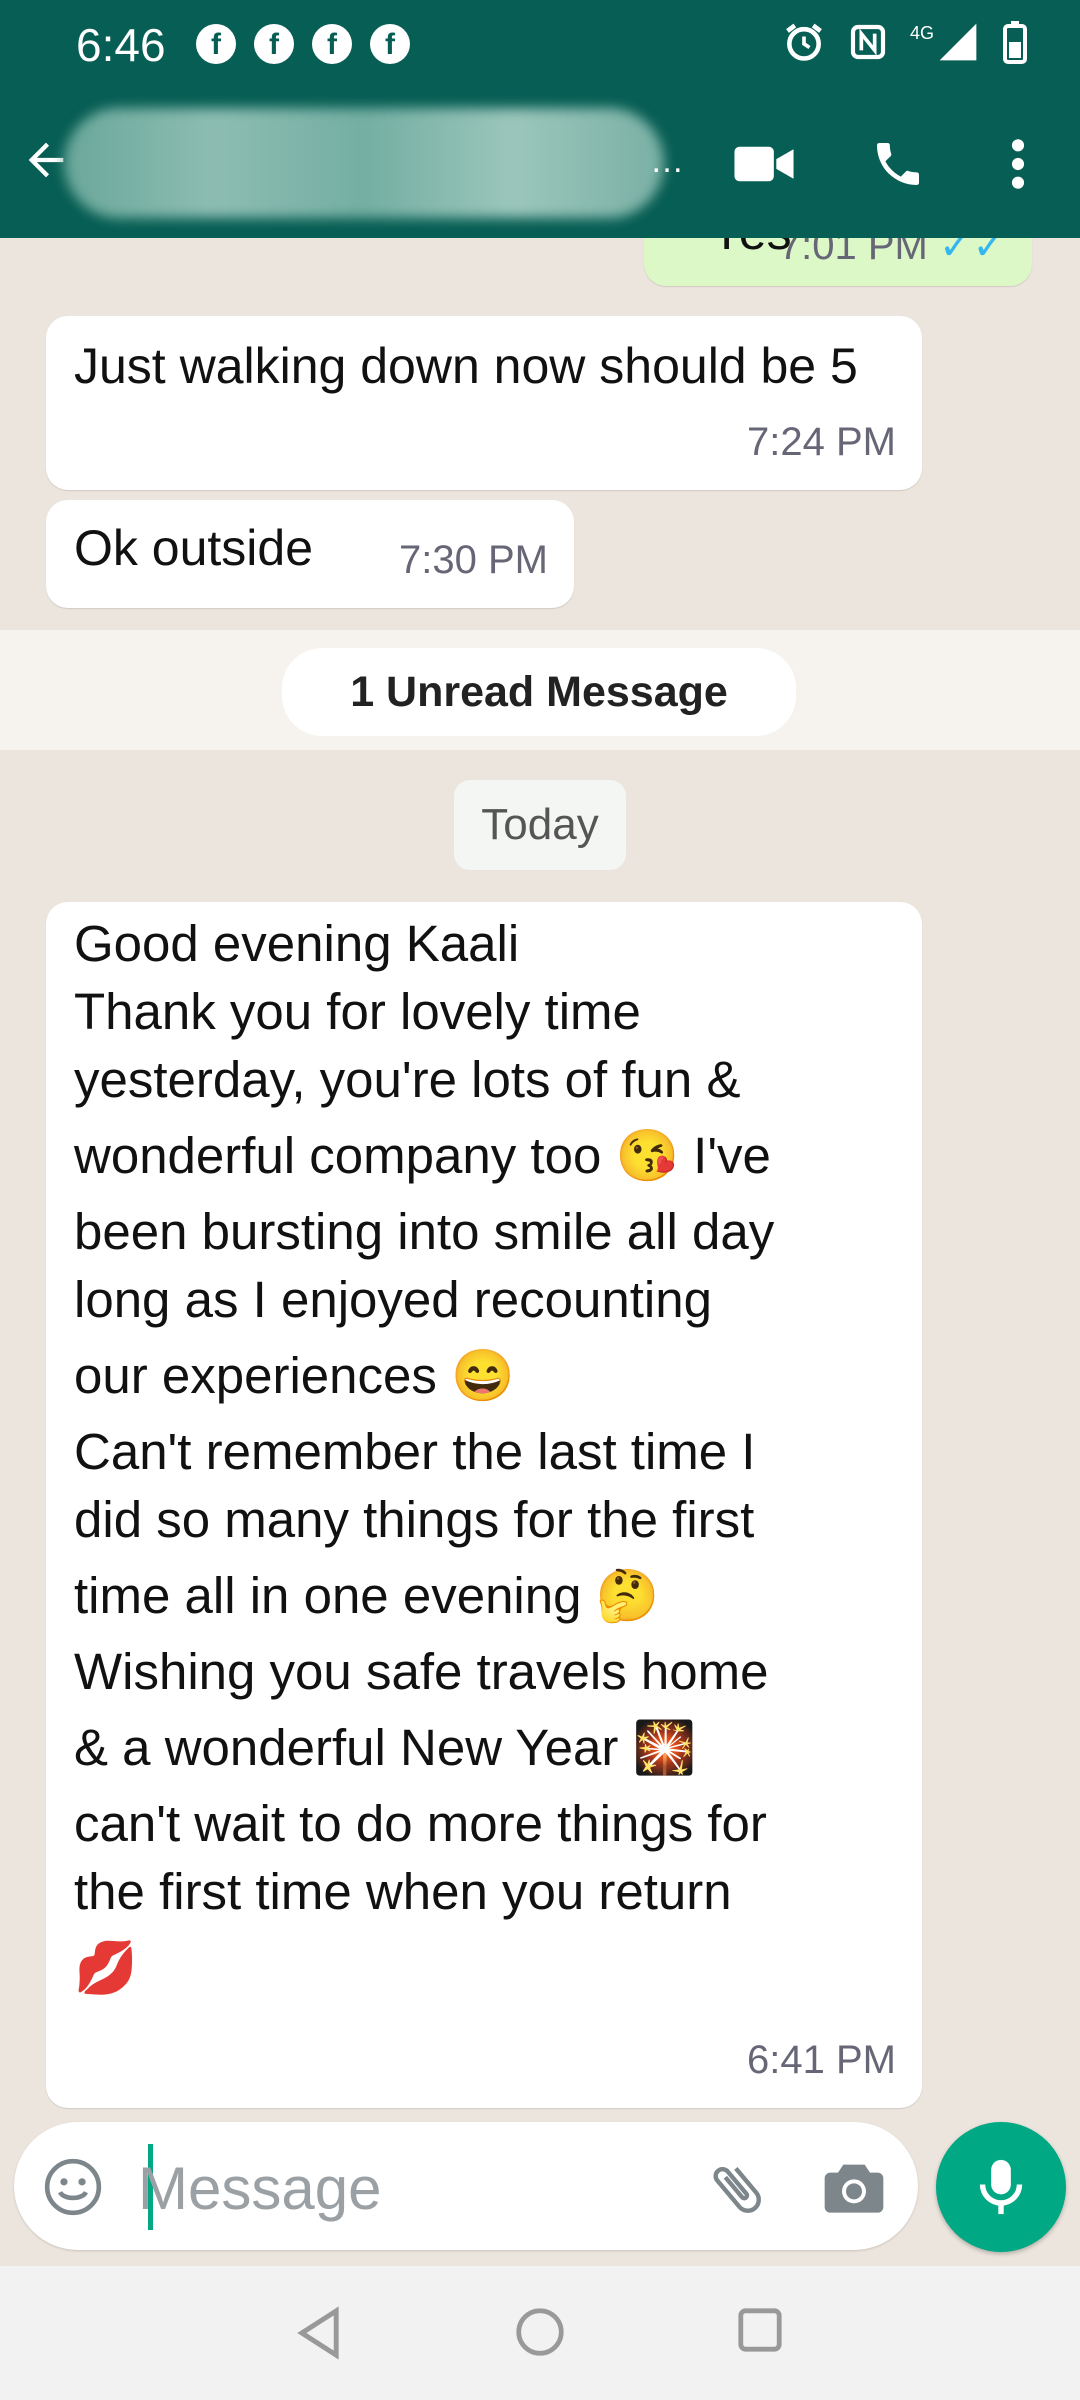 The image size is (1080, 2400). I want to click on nav-home-icon, so click(540, 2332).